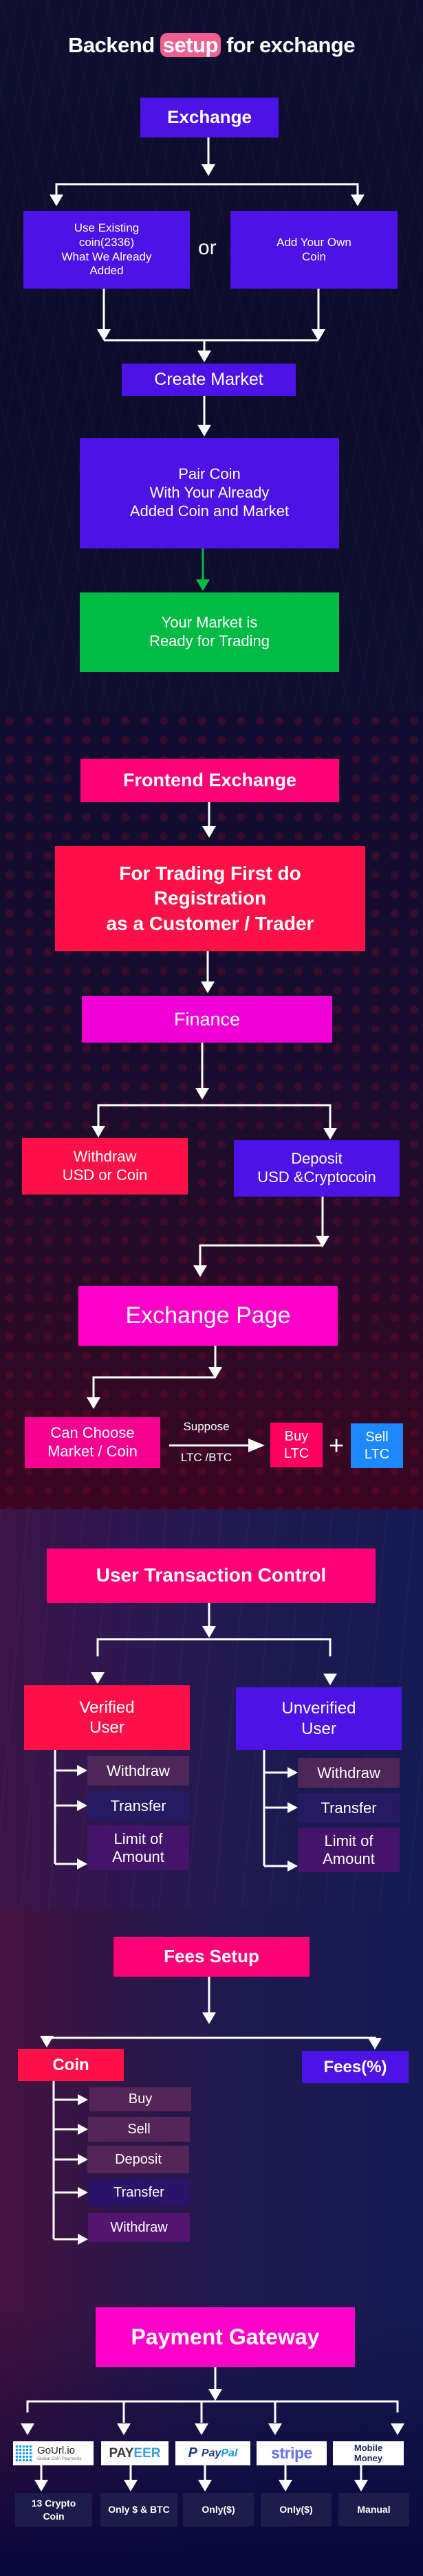  Describe the element at coordinates (71, 2065) in the screenshot. I see `coin-box: Coin` at that location.